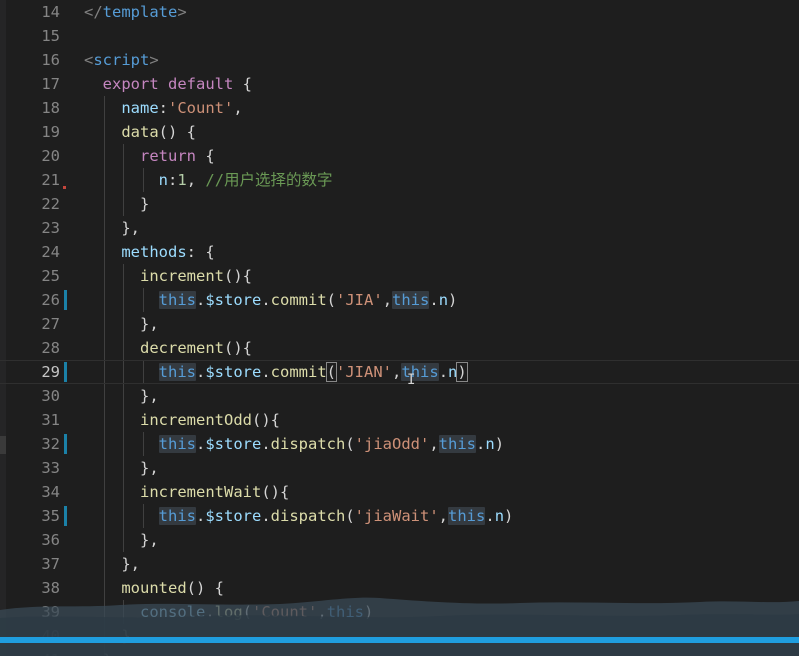  I want to click on code-line: 33 },, so click(399, 468).